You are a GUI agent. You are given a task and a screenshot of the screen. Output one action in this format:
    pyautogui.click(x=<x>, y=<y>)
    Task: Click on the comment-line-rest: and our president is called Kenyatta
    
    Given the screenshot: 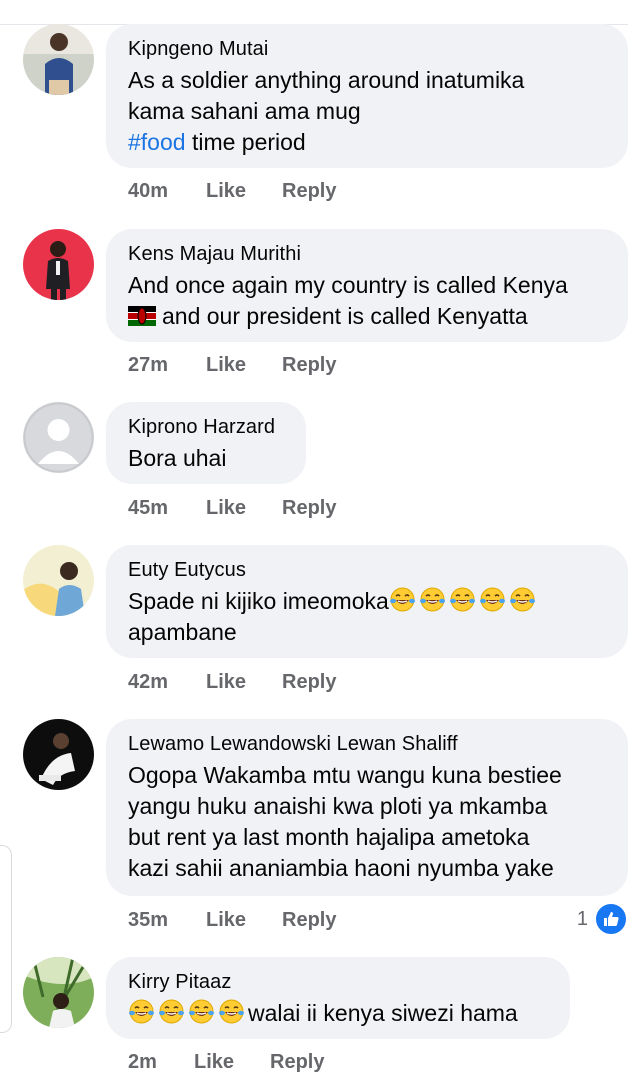 What is the action you would take?
    pyautogui.click(x=345, y=316)
    